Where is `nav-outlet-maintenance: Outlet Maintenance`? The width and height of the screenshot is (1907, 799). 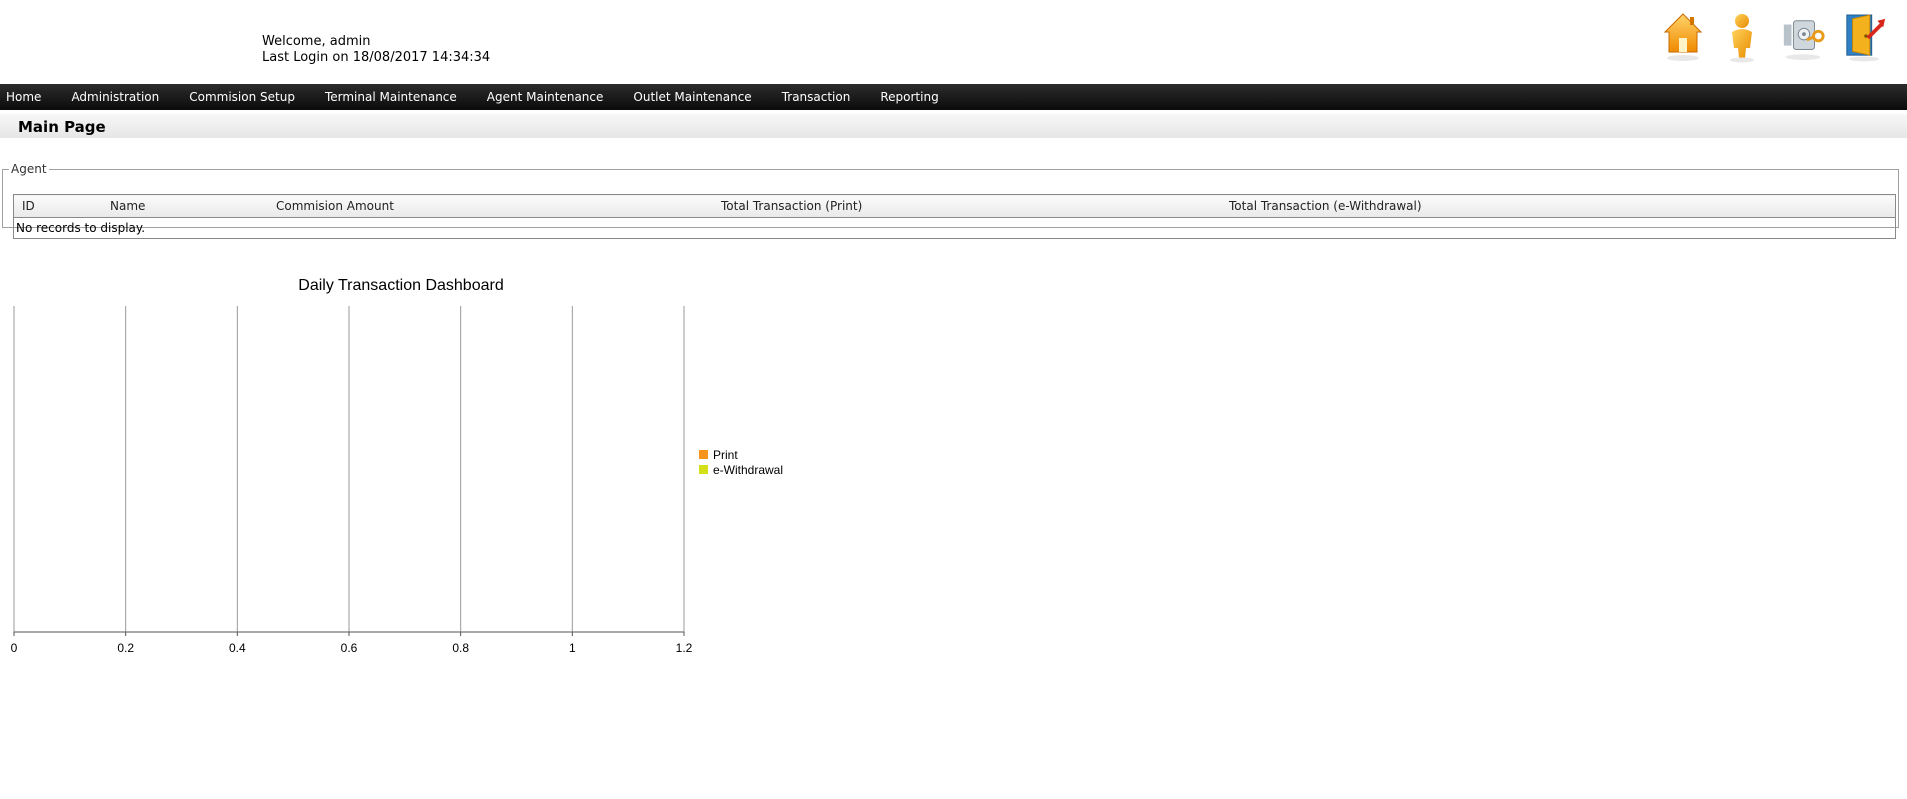 nav-outlet-maintenance: Outlet Maintenance is located at coordinates (695, 97).